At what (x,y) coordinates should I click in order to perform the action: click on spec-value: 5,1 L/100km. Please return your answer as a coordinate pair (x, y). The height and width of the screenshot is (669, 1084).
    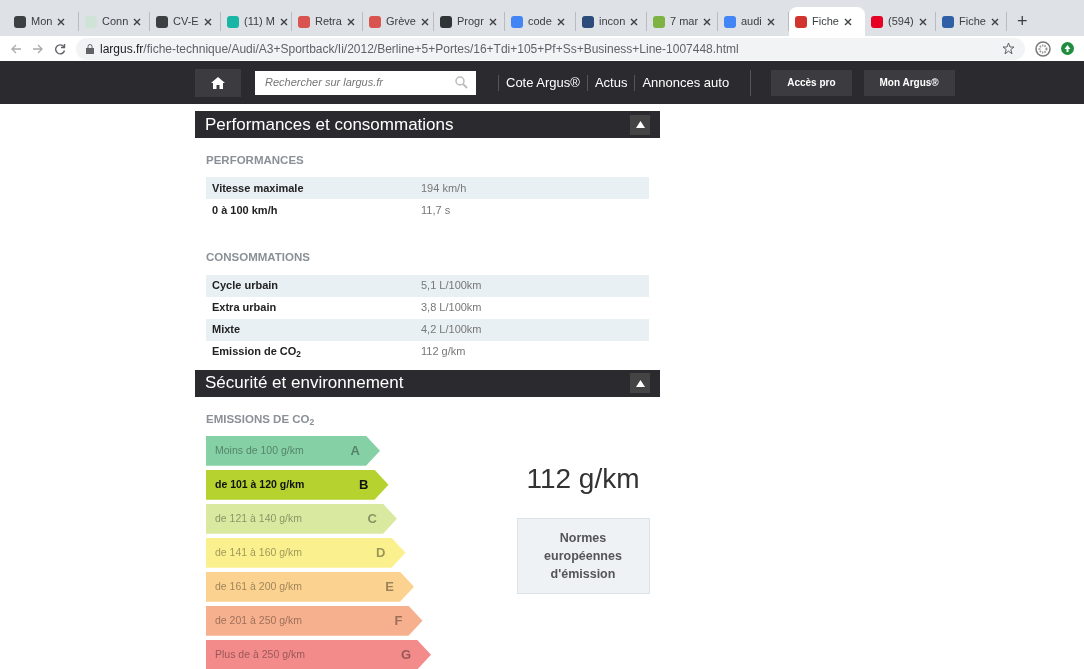
    Looking at the image, I should click on (451, 286).